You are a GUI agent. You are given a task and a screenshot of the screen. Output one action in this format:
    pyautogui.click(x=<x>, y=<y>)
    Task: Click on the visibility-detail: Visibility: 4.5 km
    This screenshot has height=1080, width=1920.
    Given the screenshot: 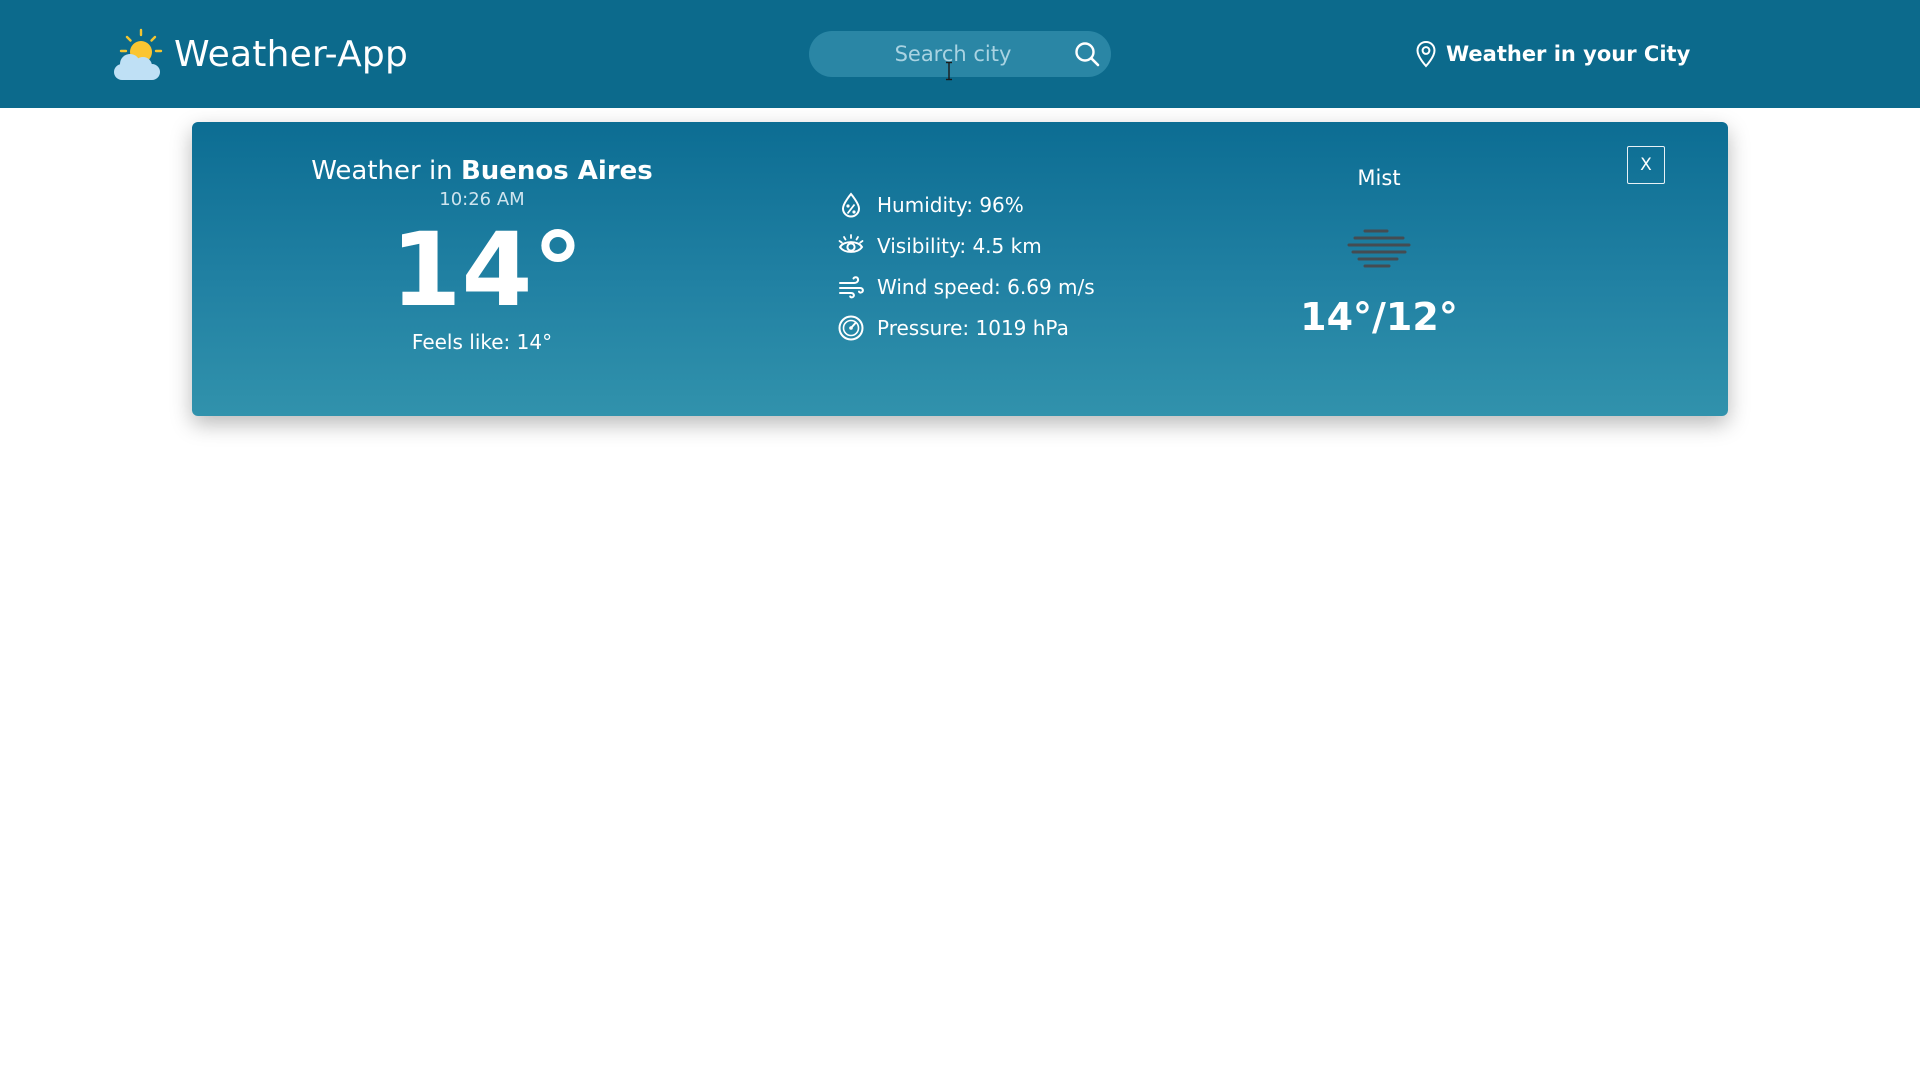 What is the action you would take?
    pyautogui.click(x=966, y=245)
    